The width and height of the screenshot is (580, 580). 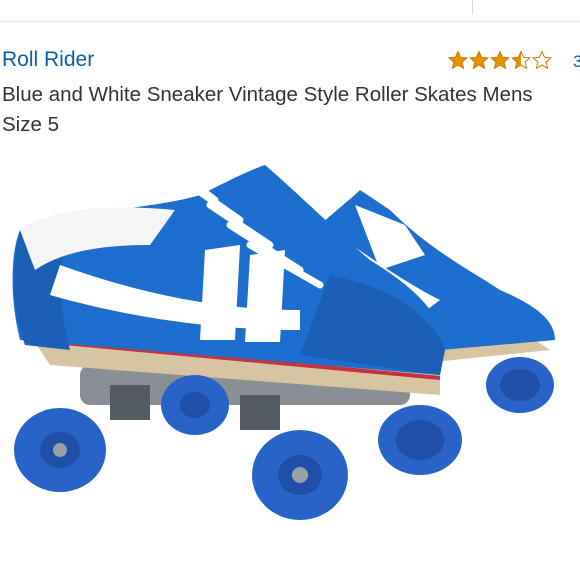 What do you see at coordinates (542, 60) in the screenshot?
I see `star-empty-icon` at bounding box center [542, 60].